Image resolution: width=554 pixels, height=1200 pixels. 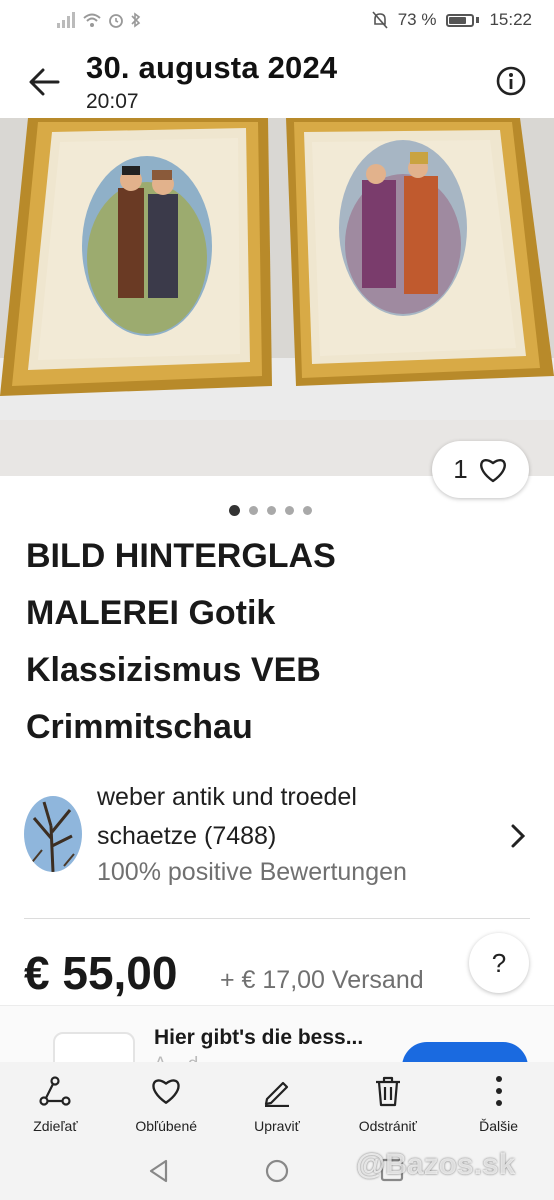 I want to click on shipping-cost: + € 17,00 Versand, so click(x=322, y=980).